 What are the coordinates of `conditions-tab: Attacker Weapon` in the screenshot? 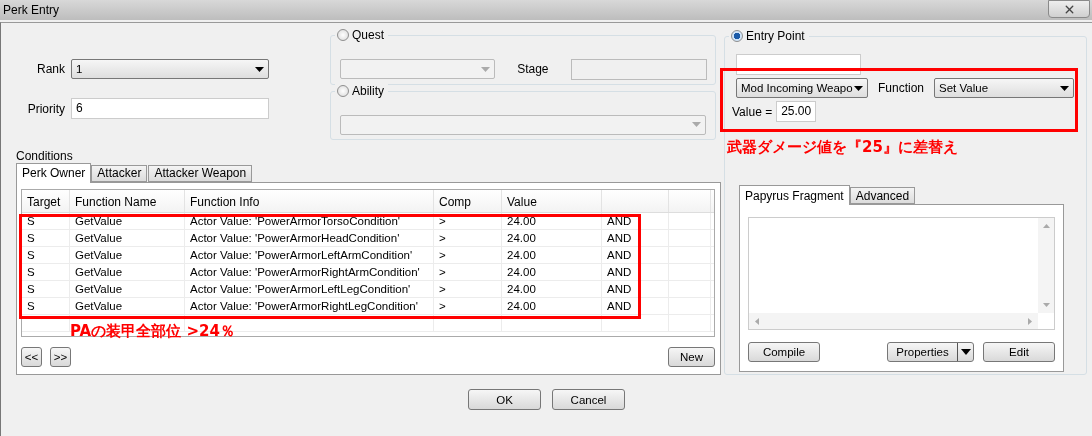 It's located at (200, 173).